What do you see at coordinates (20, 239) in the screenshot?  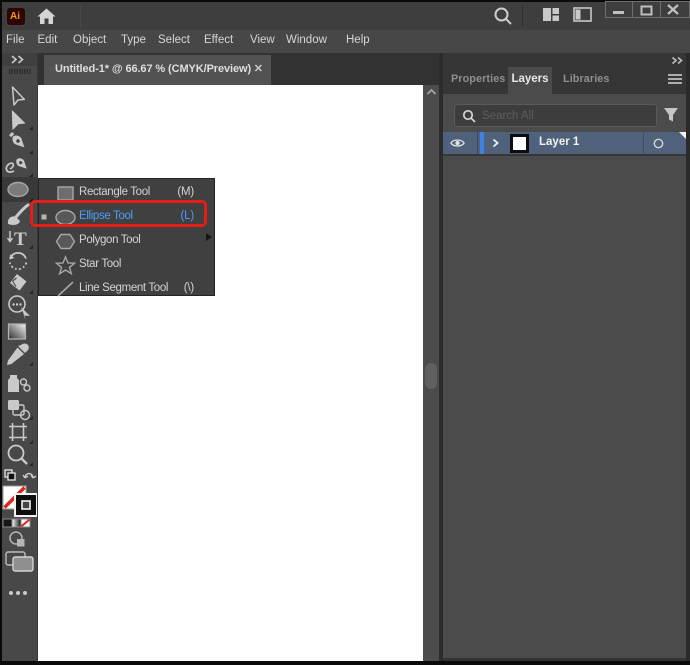 I see `svg-text: T` at bounding box center [20, 239].